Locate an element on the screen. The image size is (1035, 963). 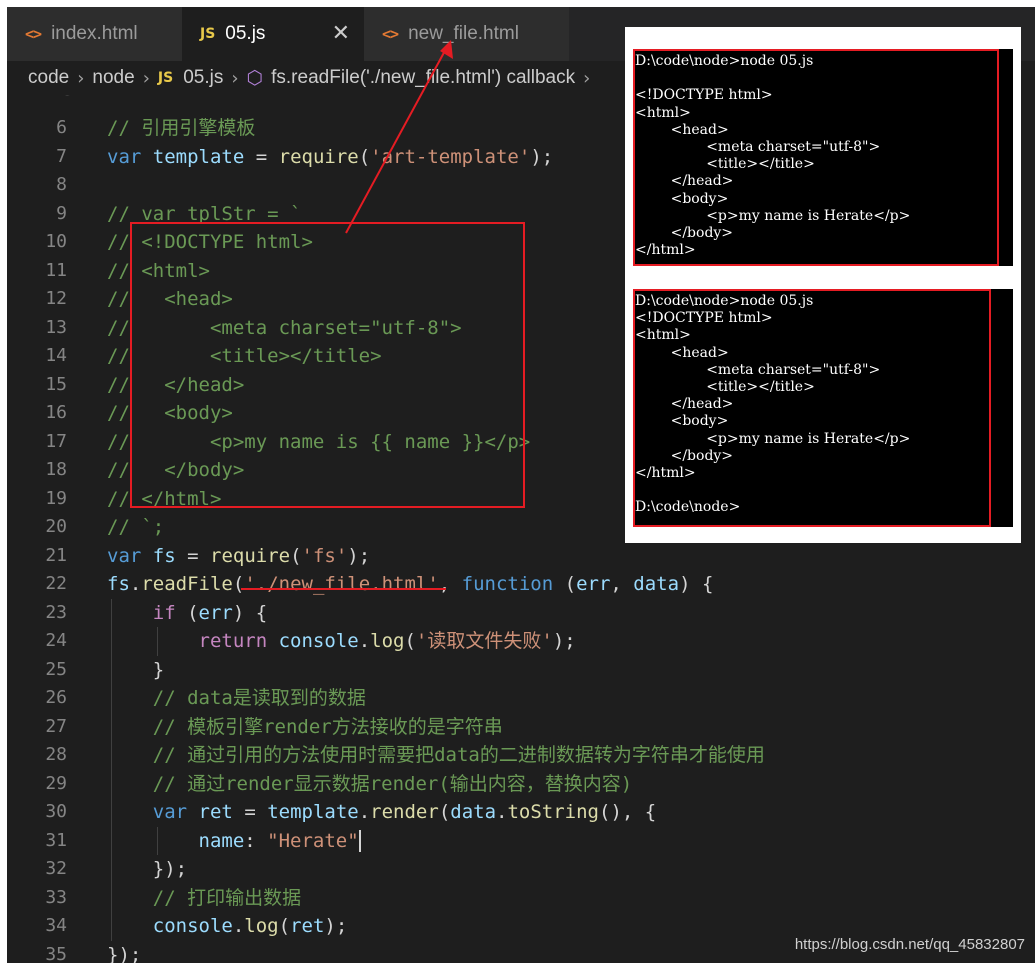
annotation-box-template is located at coordinates (327, 365).